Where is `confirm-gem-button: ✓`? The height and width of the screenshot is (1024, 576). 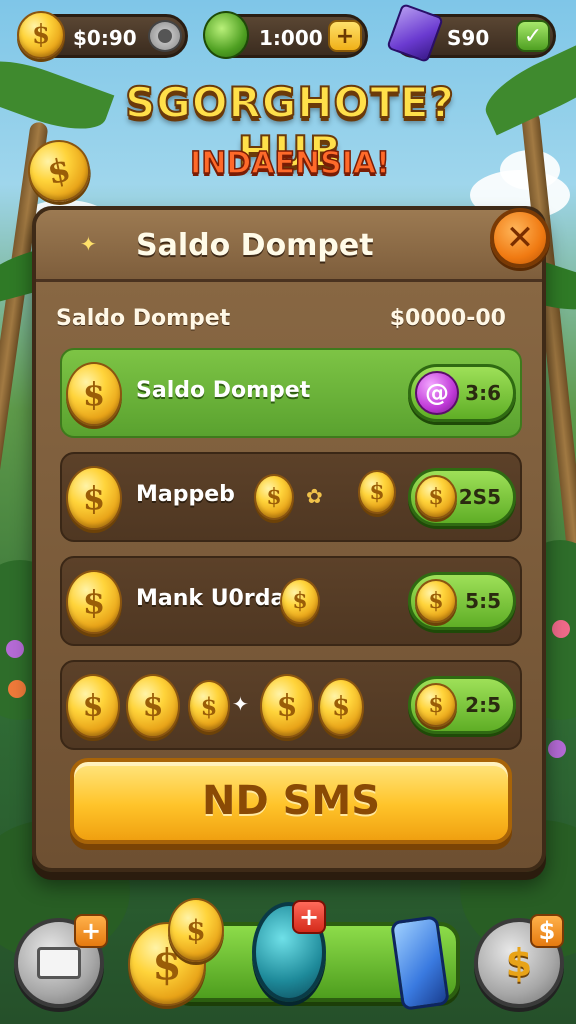
confirm-gem-button: ✓ is located at coordinates (533, 36).